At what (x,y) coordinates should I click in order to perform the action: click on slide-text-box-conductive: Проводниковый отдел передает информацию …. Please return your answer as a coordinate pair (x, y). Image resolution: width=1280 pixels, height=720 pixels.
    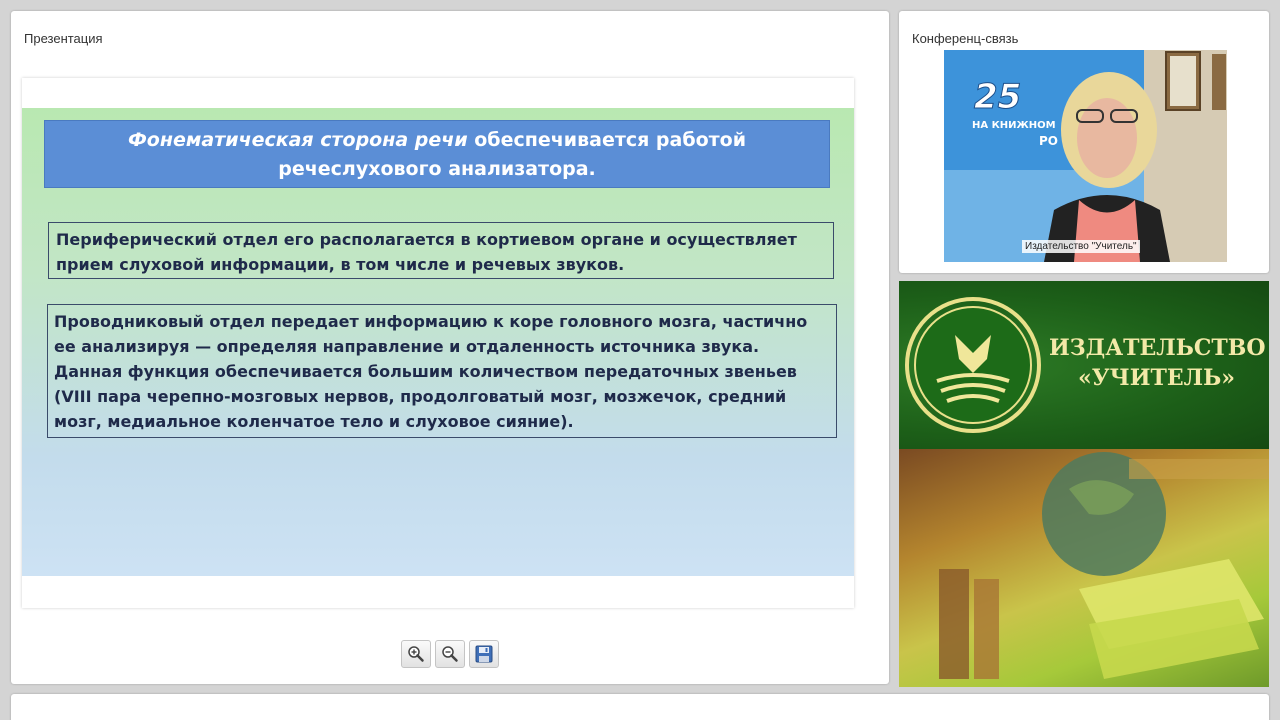
    Looking at the image, I should click on (442, 371).